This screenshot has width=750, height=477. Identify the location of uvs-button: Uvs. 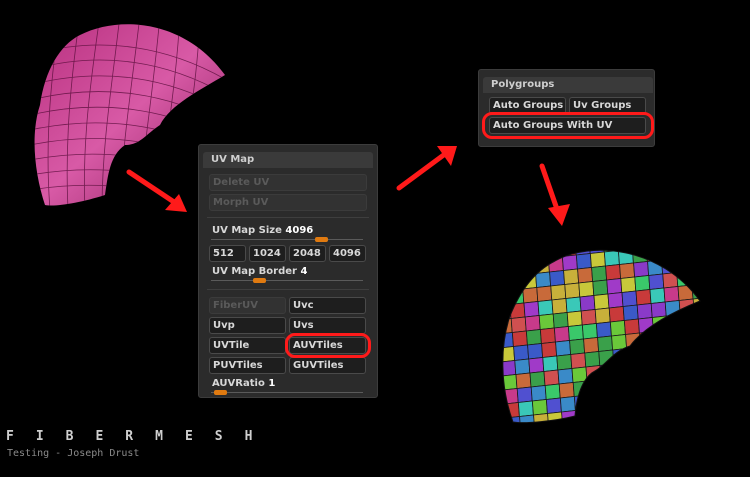
(327, 325).